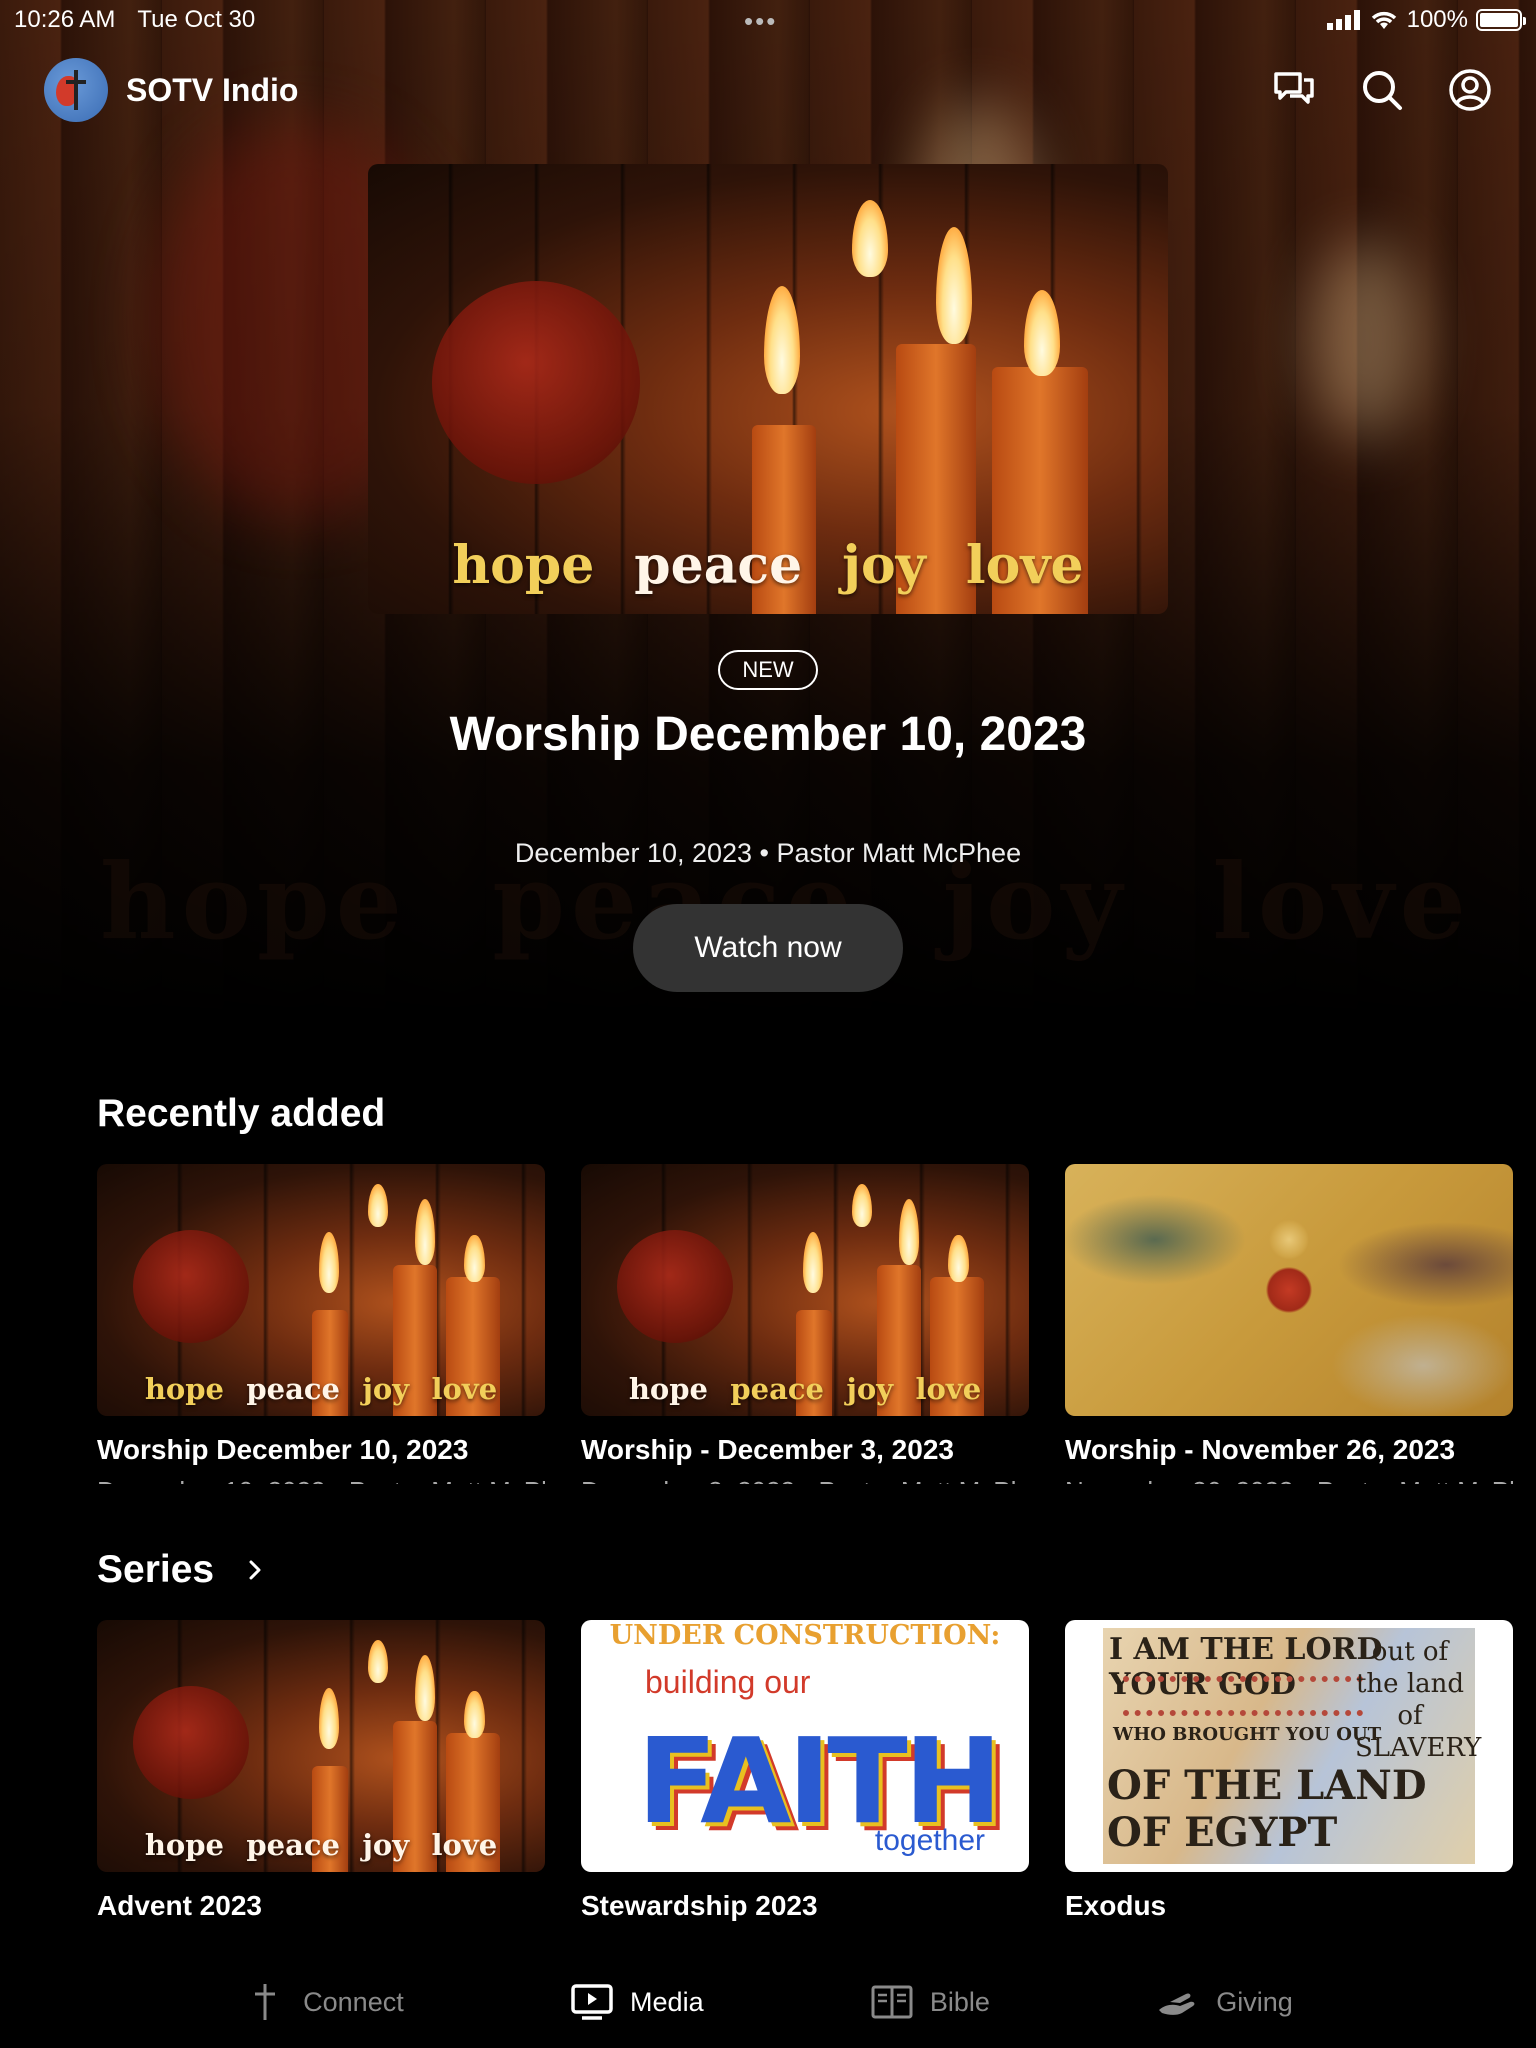  I want to click on media-card-title: Worship - December 3, 2023, so click(767, 1449).